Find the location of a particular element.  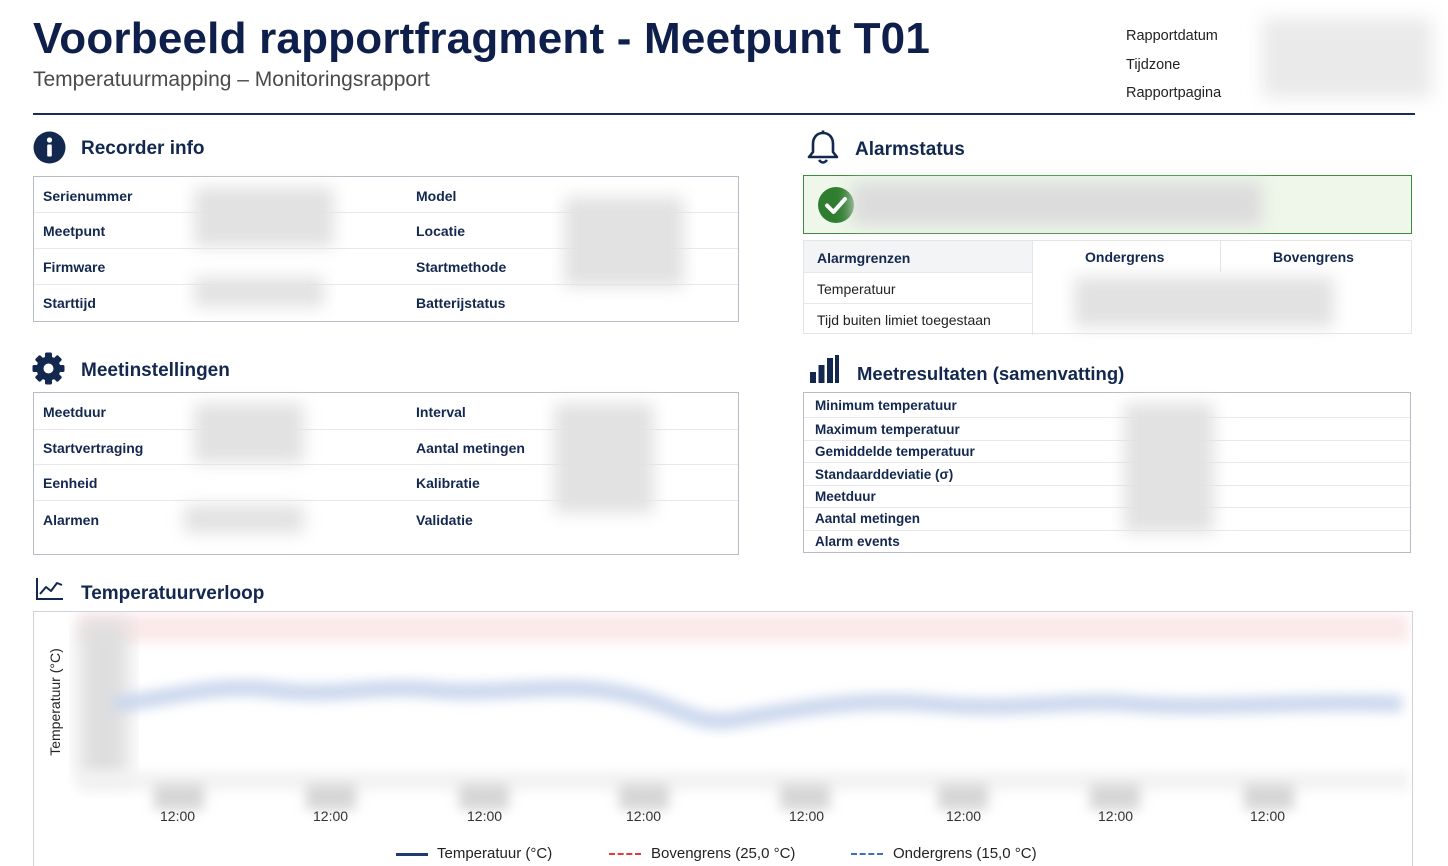

label-alarmen: Alarmen is located at coordinates (71, 520).